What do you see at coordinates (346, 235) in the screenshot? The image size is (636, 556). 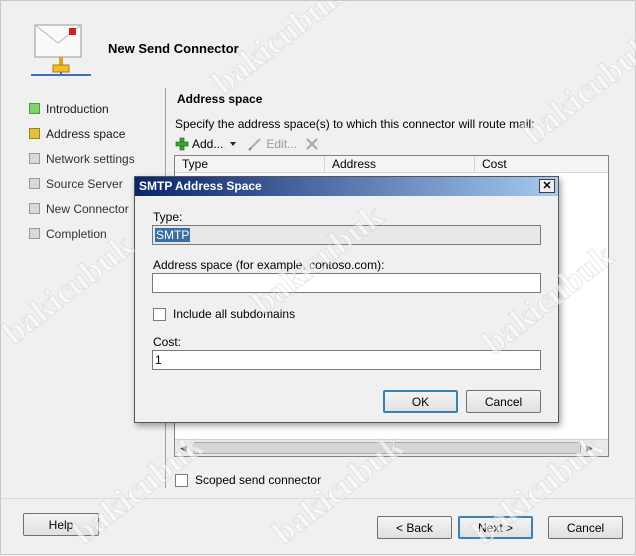 I see `type-field: SMTP` at bounding box center [346, 235].